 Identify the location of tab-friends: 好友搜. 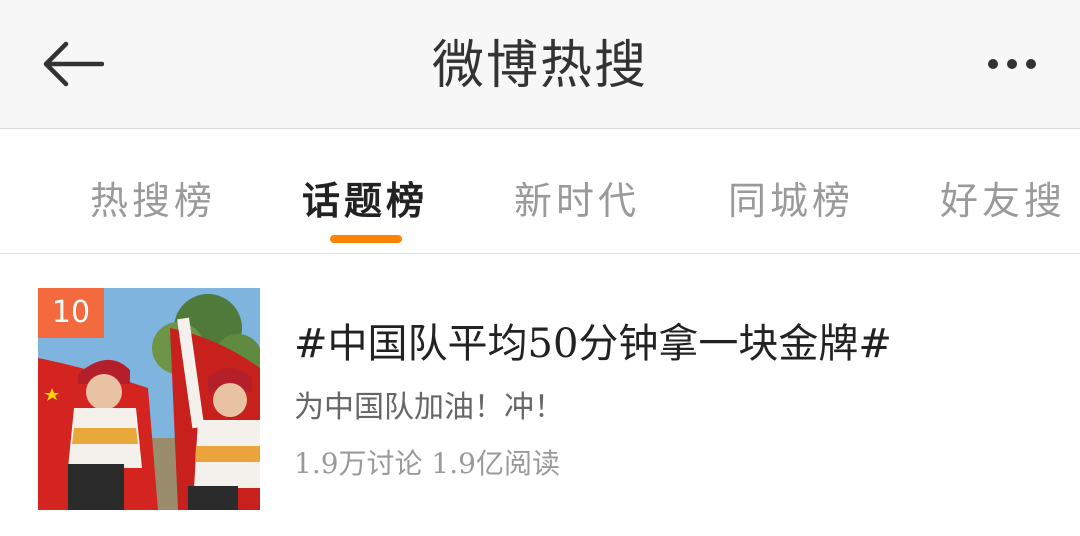
(1003, 201).